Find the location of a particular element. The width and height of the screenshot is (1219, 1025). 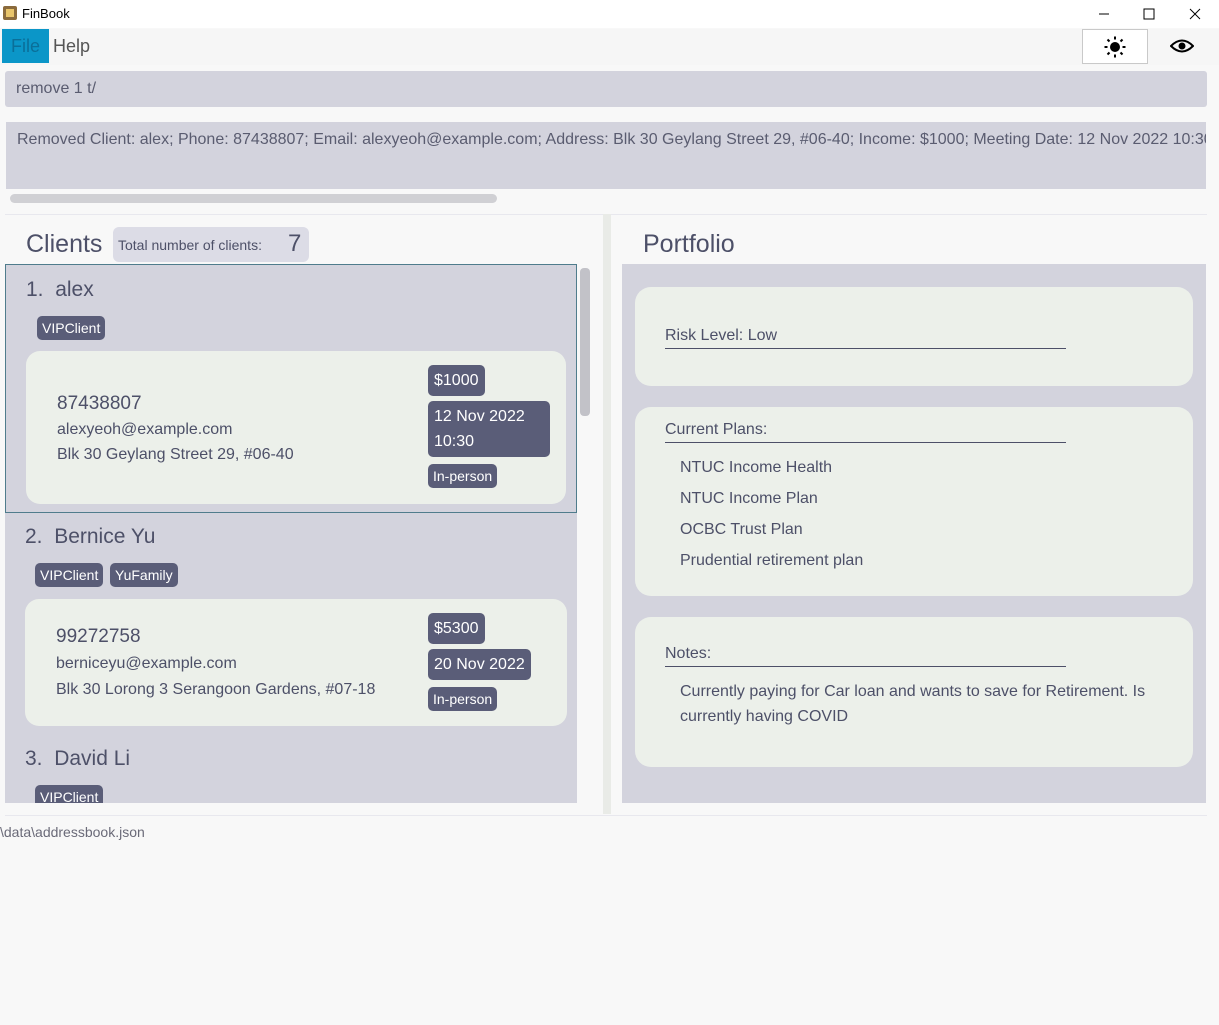

client-name: 3. David Li is located at coordinates (78, 758).